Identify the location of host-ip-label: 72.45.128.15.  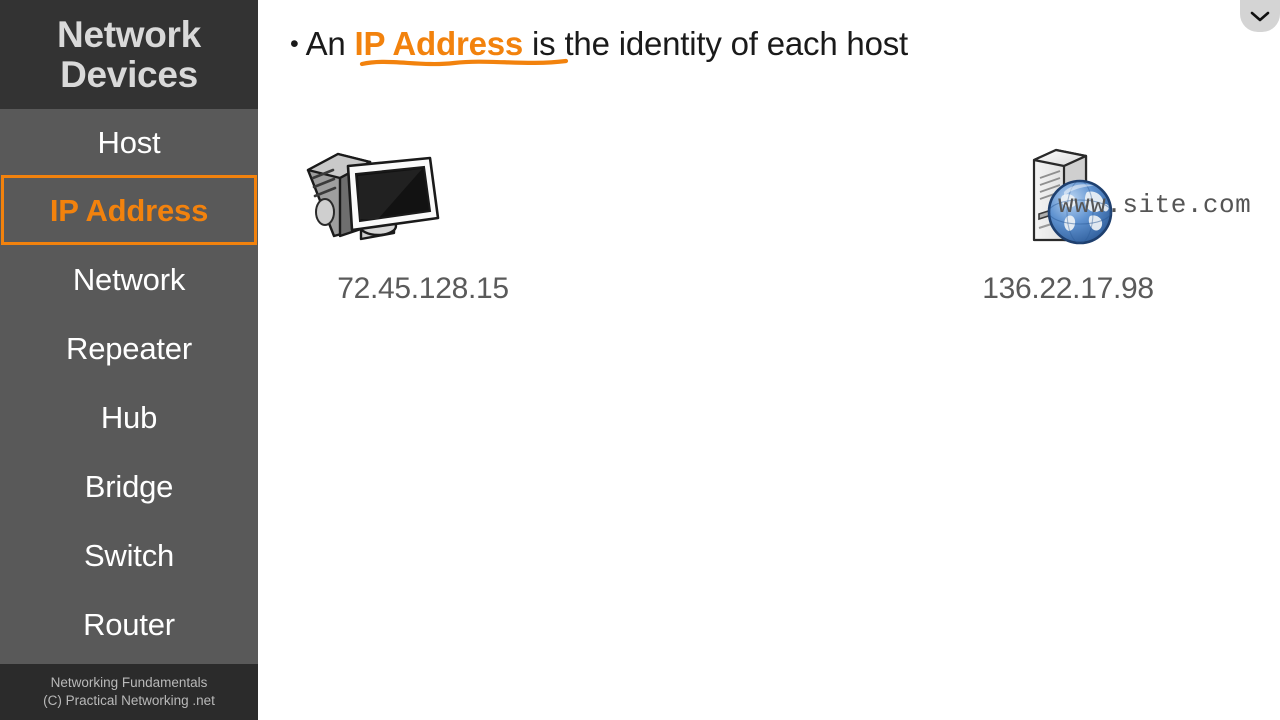
(423, 288).